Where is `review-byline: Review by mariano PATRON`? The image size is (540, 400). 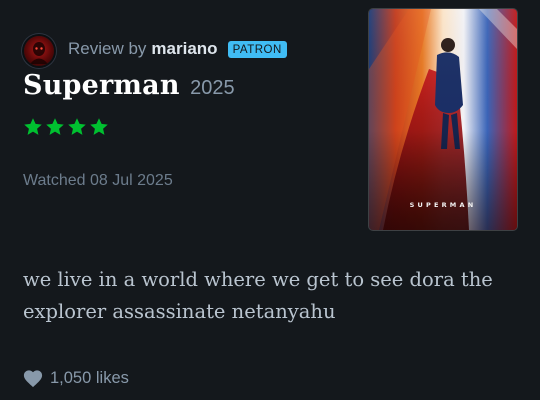 review-byline: Review by mariano PATRON is located at coordinates (177, 49).